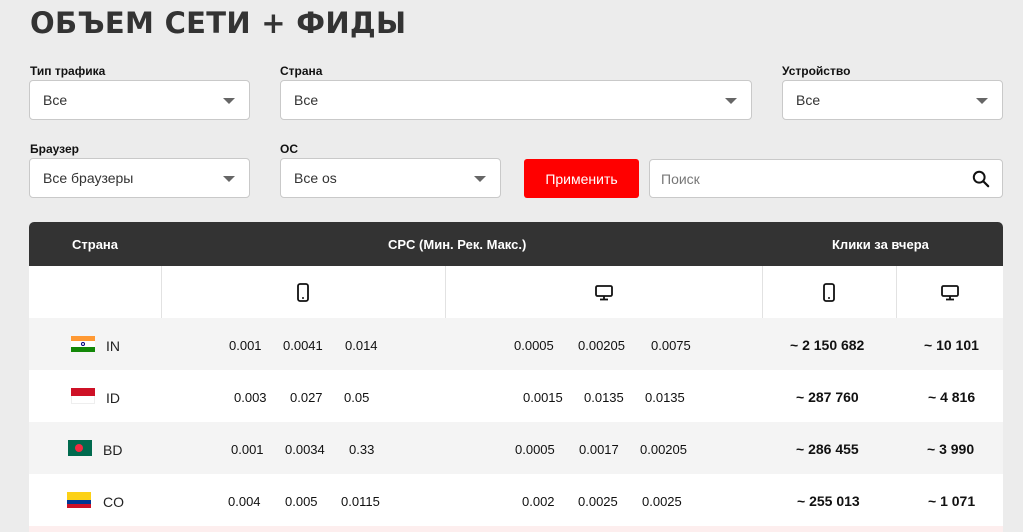 This screenshot has height=532, width=1023. I want to click on device-select: Все, so click(892, 100).